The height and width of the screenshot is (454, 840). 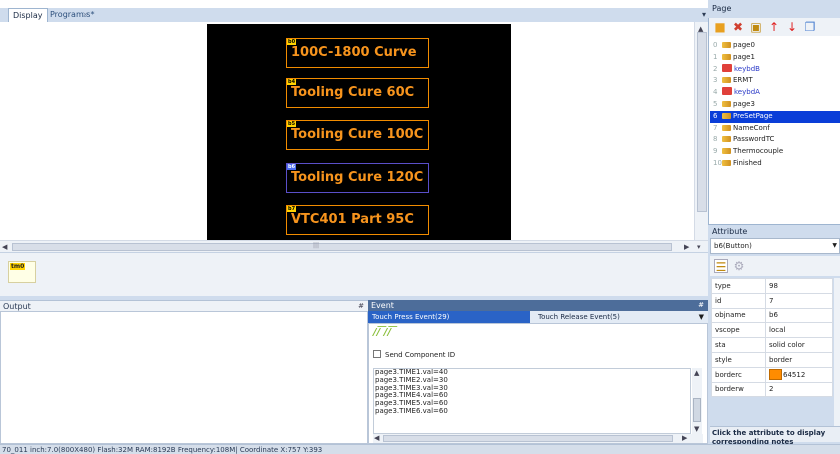 I want to click on attribute-row: sta solid color, so click(x=772, y=345).